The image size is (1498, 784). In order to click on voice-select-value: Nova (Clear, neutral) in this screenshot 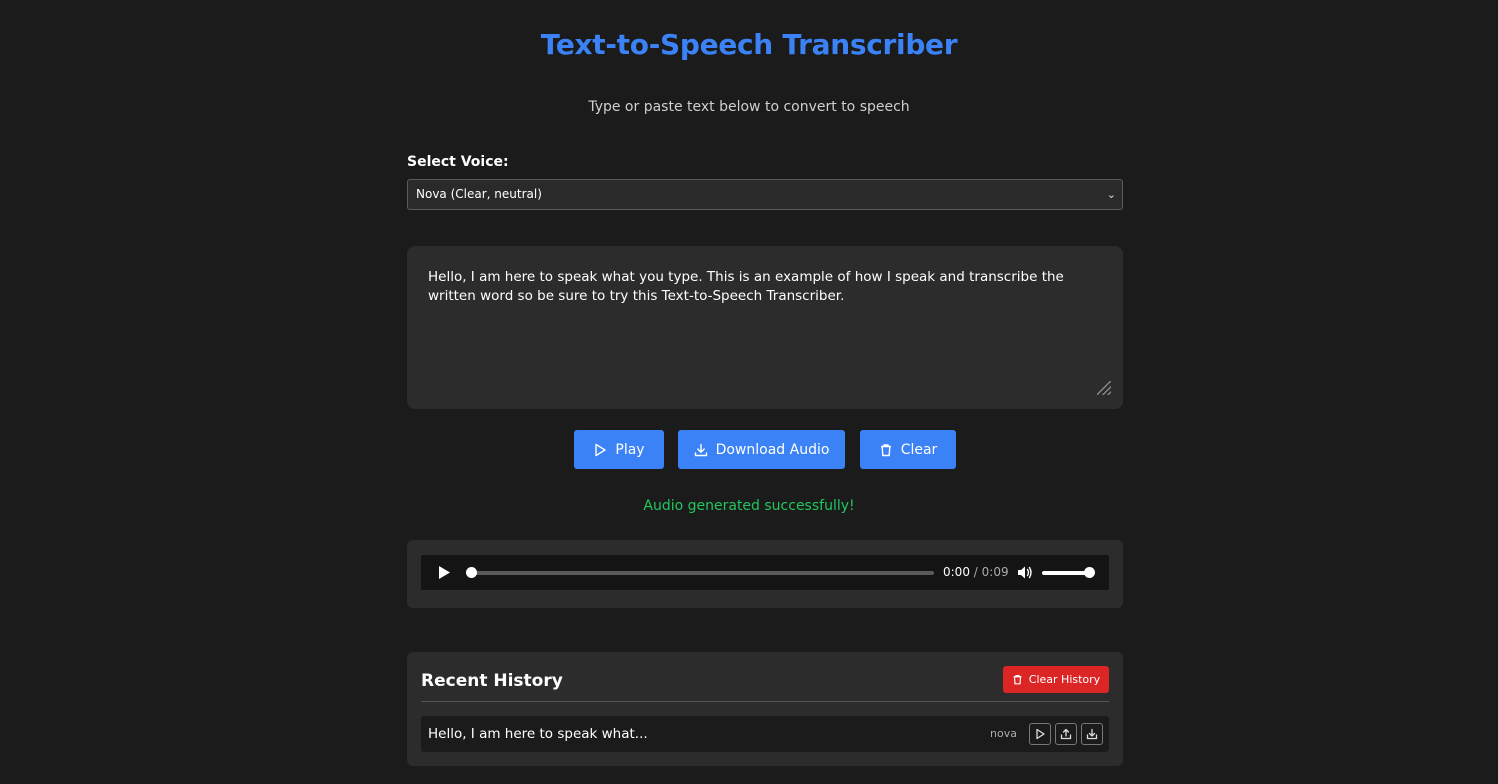, I will do `click(479, 194)`.